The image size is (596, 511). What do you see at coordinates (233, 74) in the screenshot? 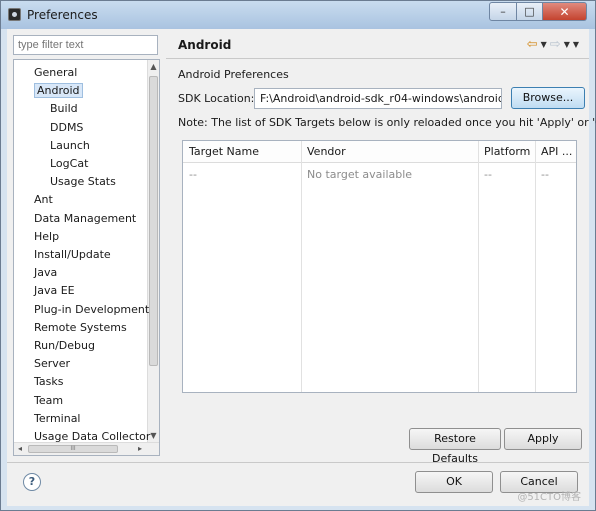
I see `section-label: Android Preferences` at bounding box center [233, 74].